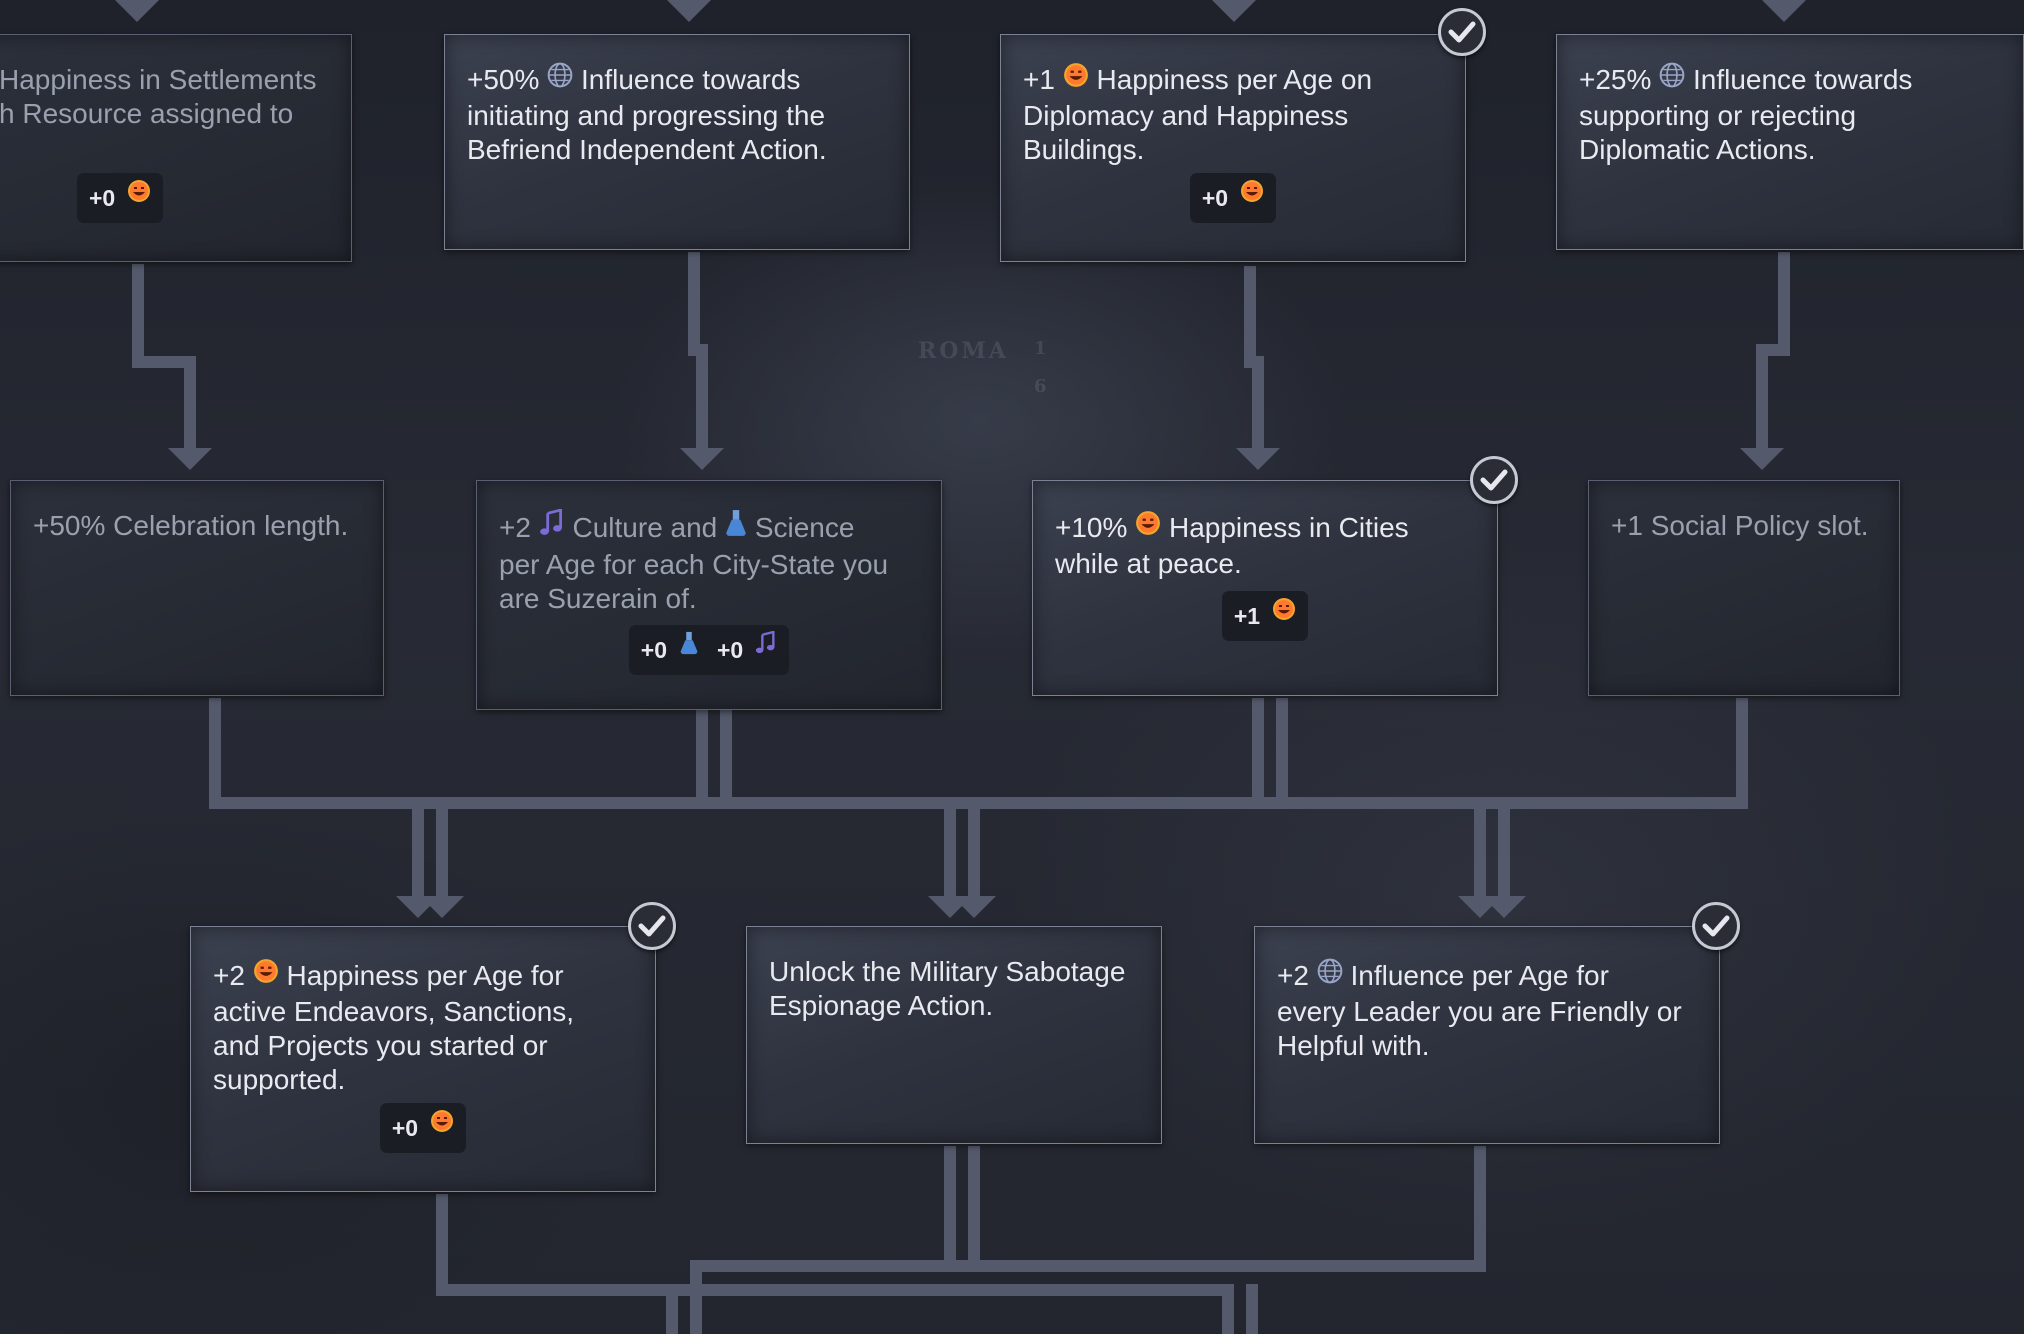  What do you see at coordinates (1265, 616) in the screenshot?
I see `yield-badge: +1` at bounding box center [1265, 616].